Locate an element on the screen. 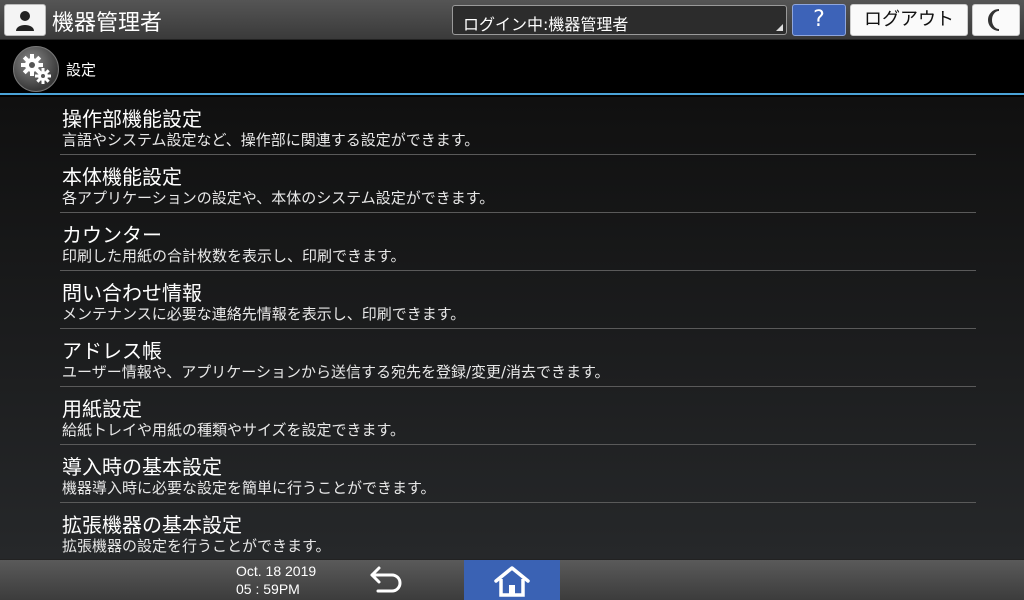 This screenshot has width=1024, height=600. dropdown-corner-icon is located at coordinates (779, 27).